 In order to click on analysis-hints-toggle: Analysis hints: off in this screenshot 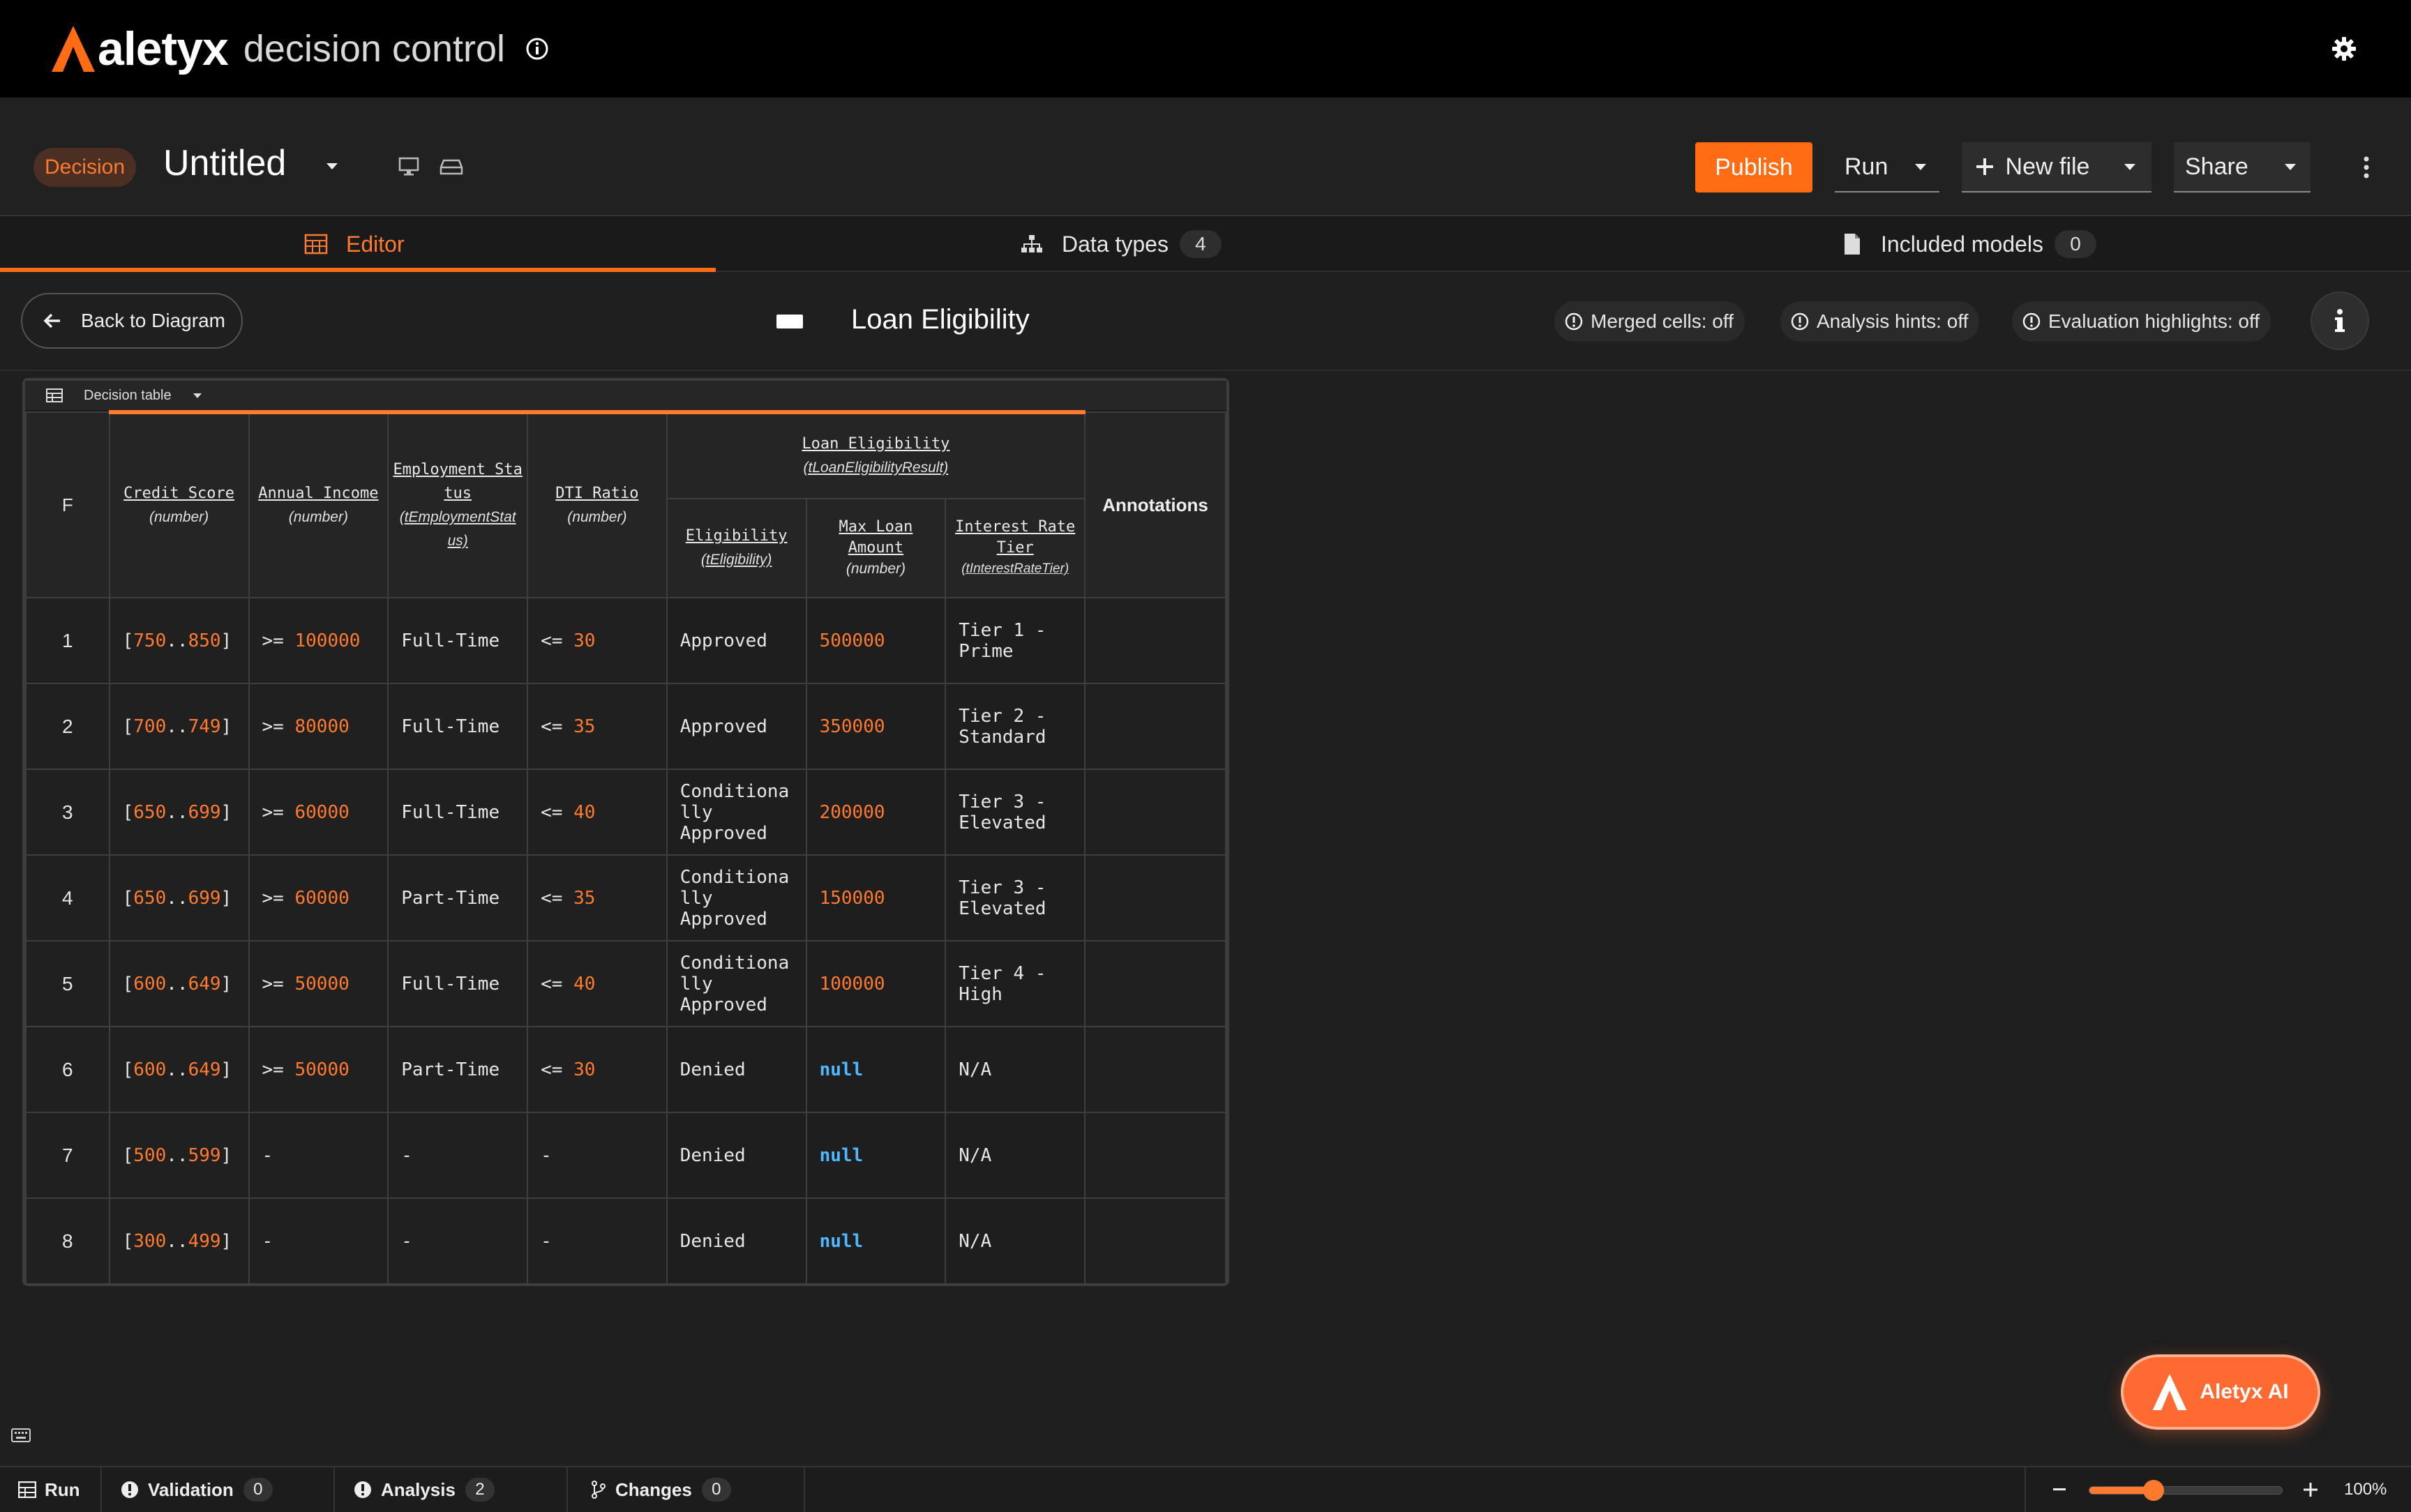, I will do `click(1880, 321)`.